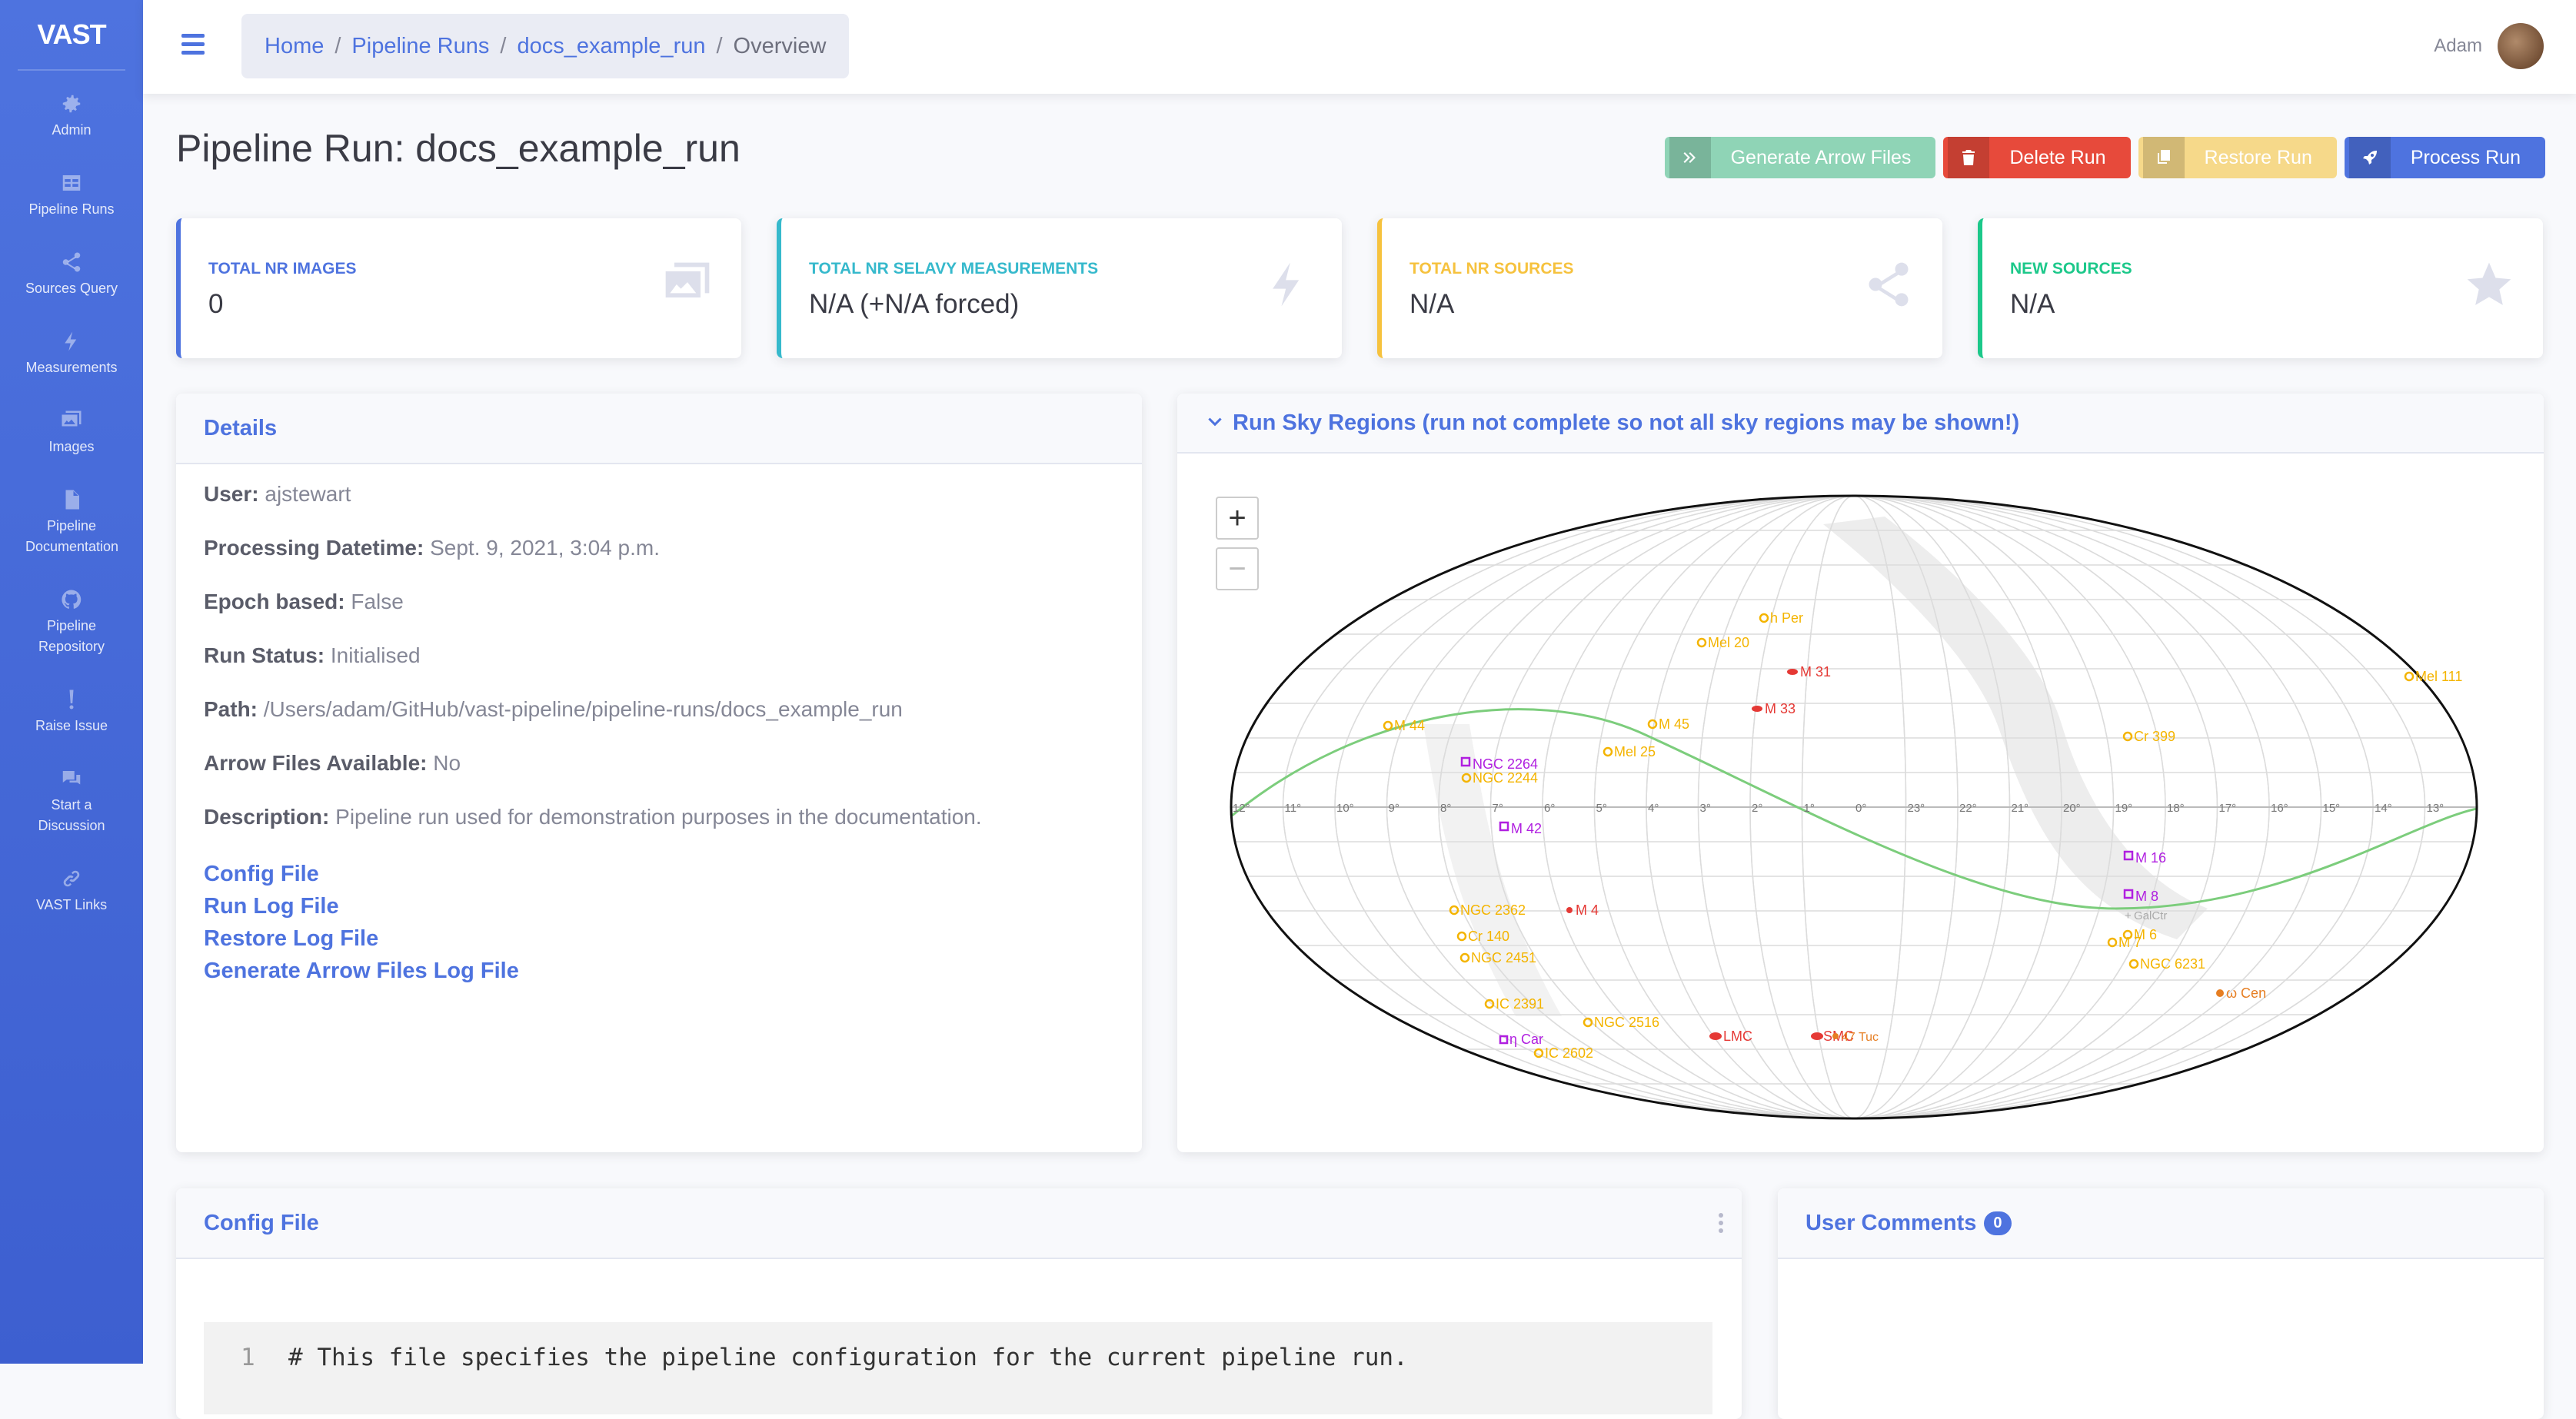  Describe the element at coordinates (316, 763) in the screenshot. I see `field-label: Arrow Files Available:` at that location.